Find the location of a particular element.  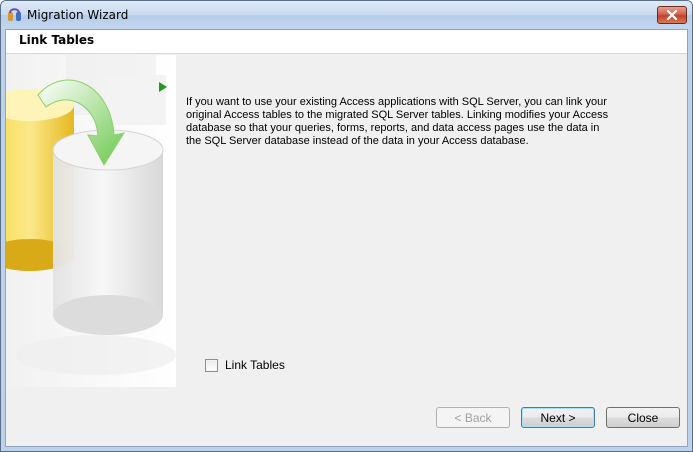

close-window-button is located at coordinates (672, 15).